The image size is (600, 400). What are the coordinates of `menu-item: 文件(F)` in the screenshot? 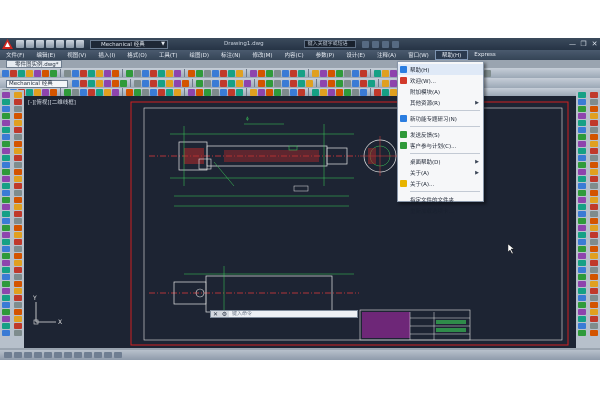 It's located at (15, 55).